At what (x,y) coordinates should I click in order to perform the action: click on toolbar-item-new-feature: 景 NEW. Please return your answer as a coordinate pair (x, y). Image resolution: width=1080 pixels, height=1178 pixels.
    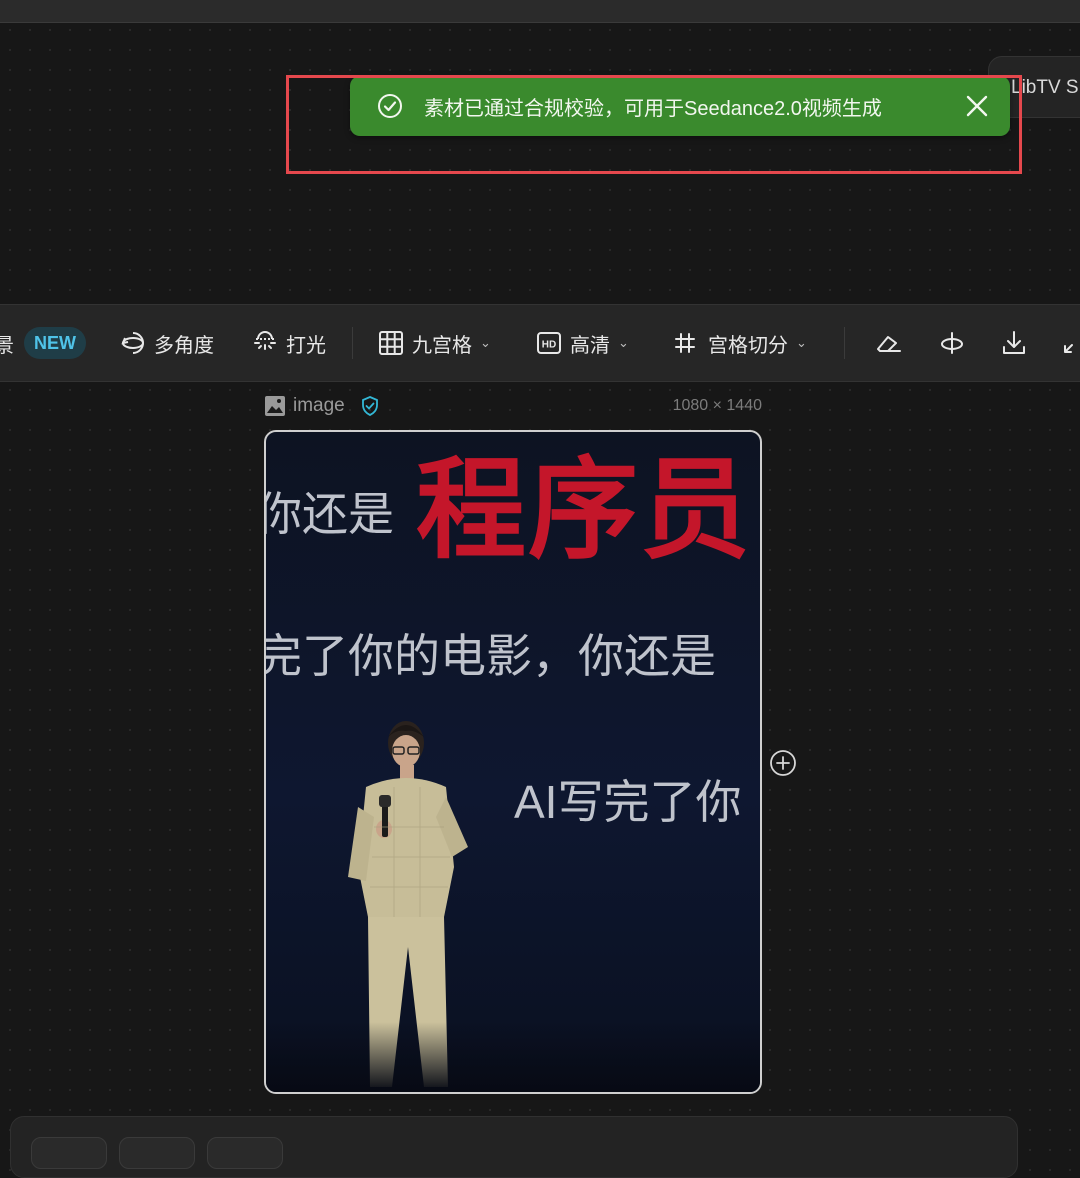
    Looking at the image, I should click on (43, 343).